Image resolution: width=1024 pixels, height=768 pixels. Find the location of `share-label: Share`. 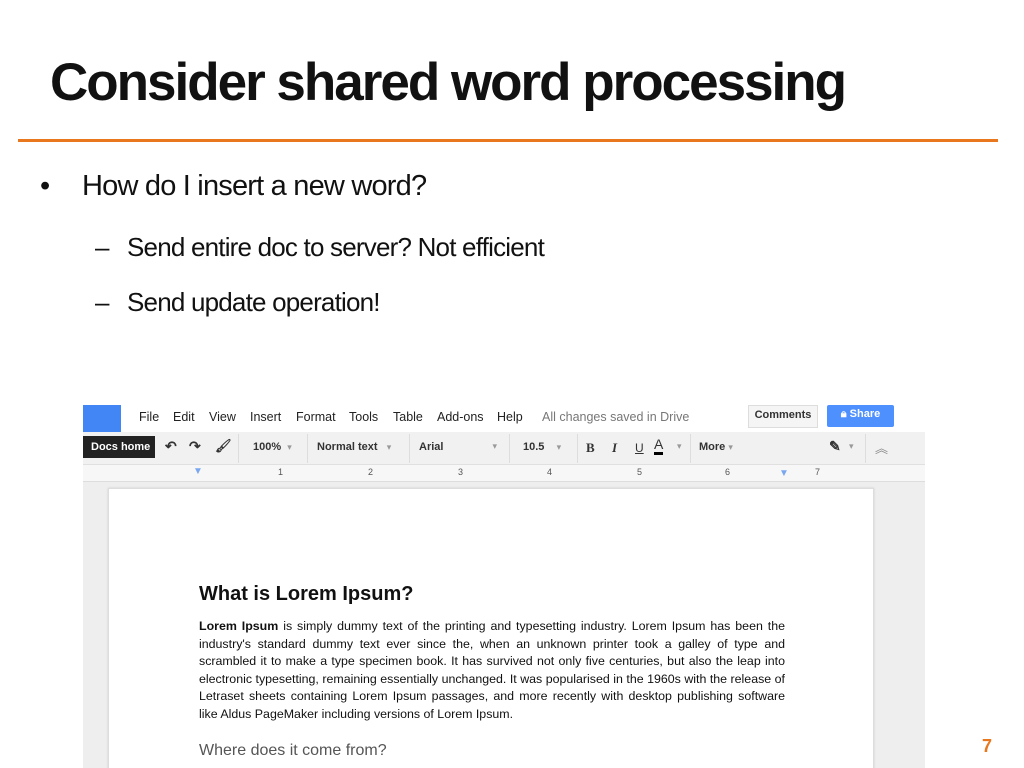

share-label: Share is located at coordinates (865, 414).